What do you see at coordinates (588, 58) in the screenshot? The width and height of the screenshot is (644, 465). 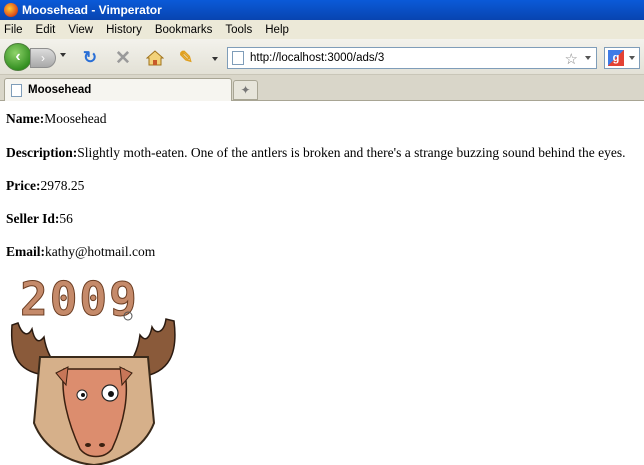 I see `url-dropdown-icon` at bounding box center [588, 58].